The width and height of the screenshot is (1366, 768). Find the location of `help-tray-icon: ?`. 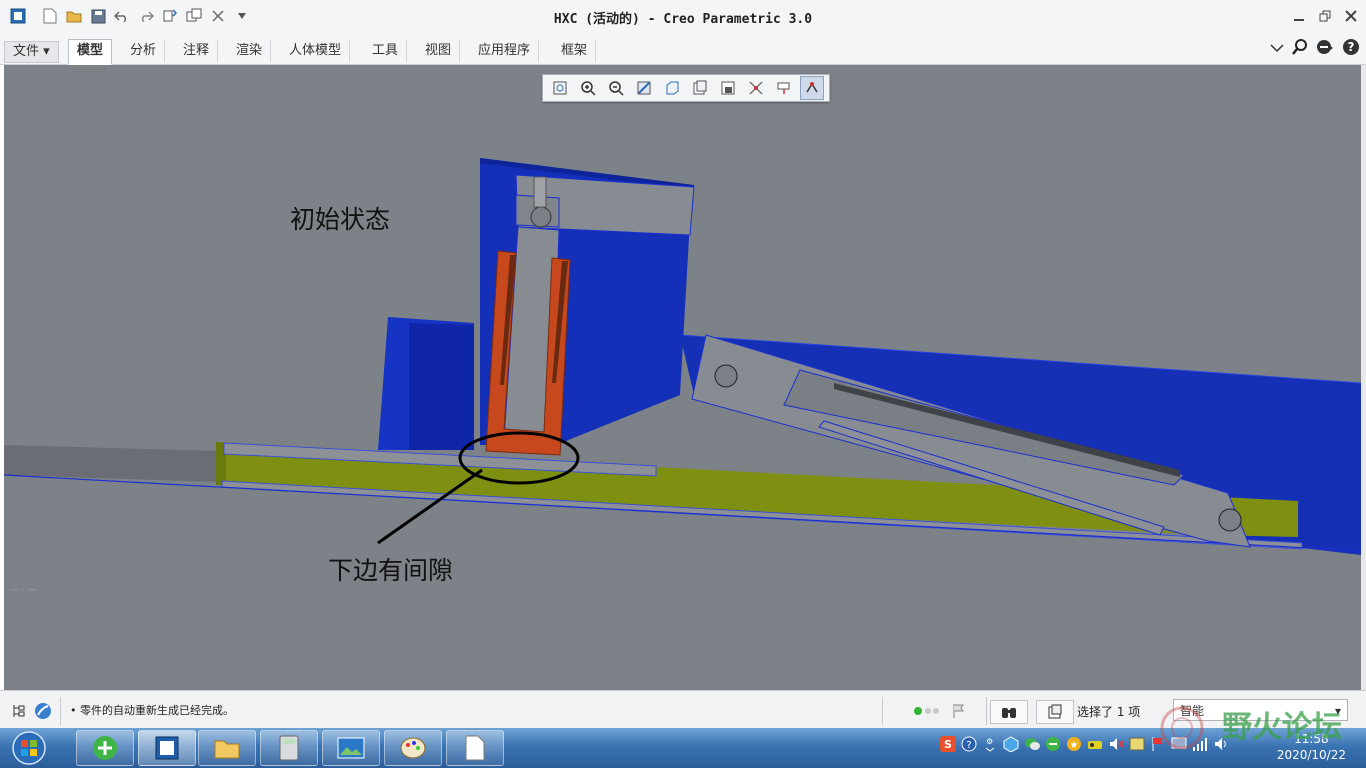

help-tray-icon: ? is located at coordinates (969, 744).